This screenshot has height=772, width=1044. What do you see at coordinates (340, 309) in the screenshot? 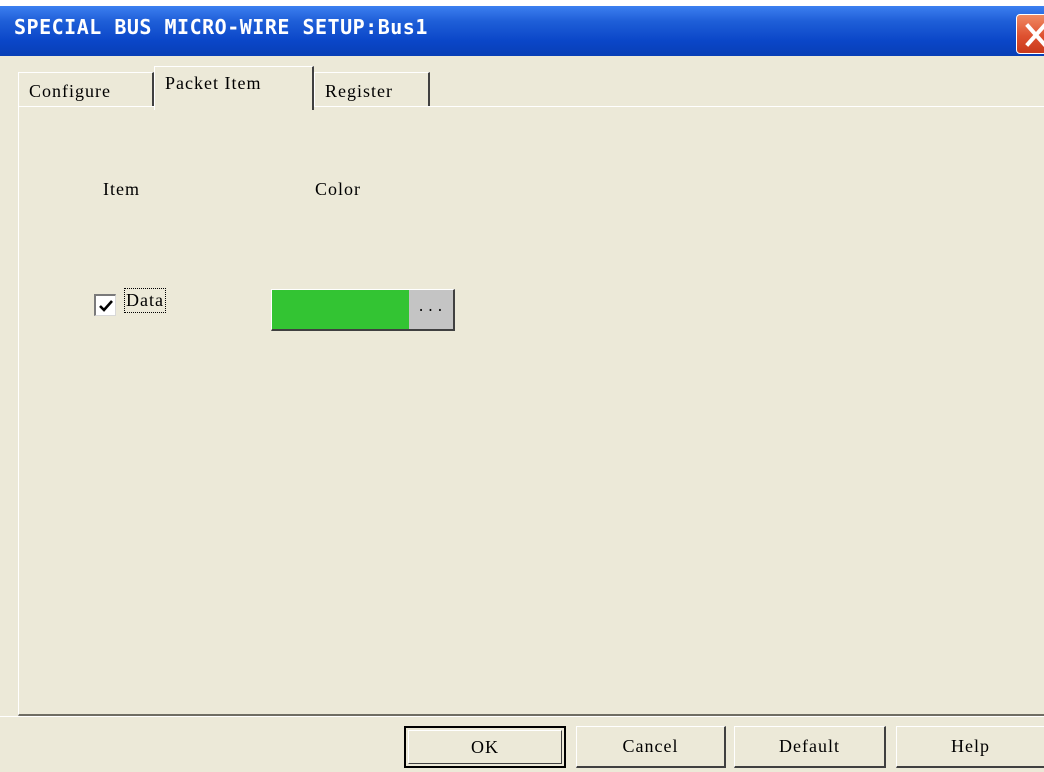
I see `color-swatch` at bounding box center [340, 309].